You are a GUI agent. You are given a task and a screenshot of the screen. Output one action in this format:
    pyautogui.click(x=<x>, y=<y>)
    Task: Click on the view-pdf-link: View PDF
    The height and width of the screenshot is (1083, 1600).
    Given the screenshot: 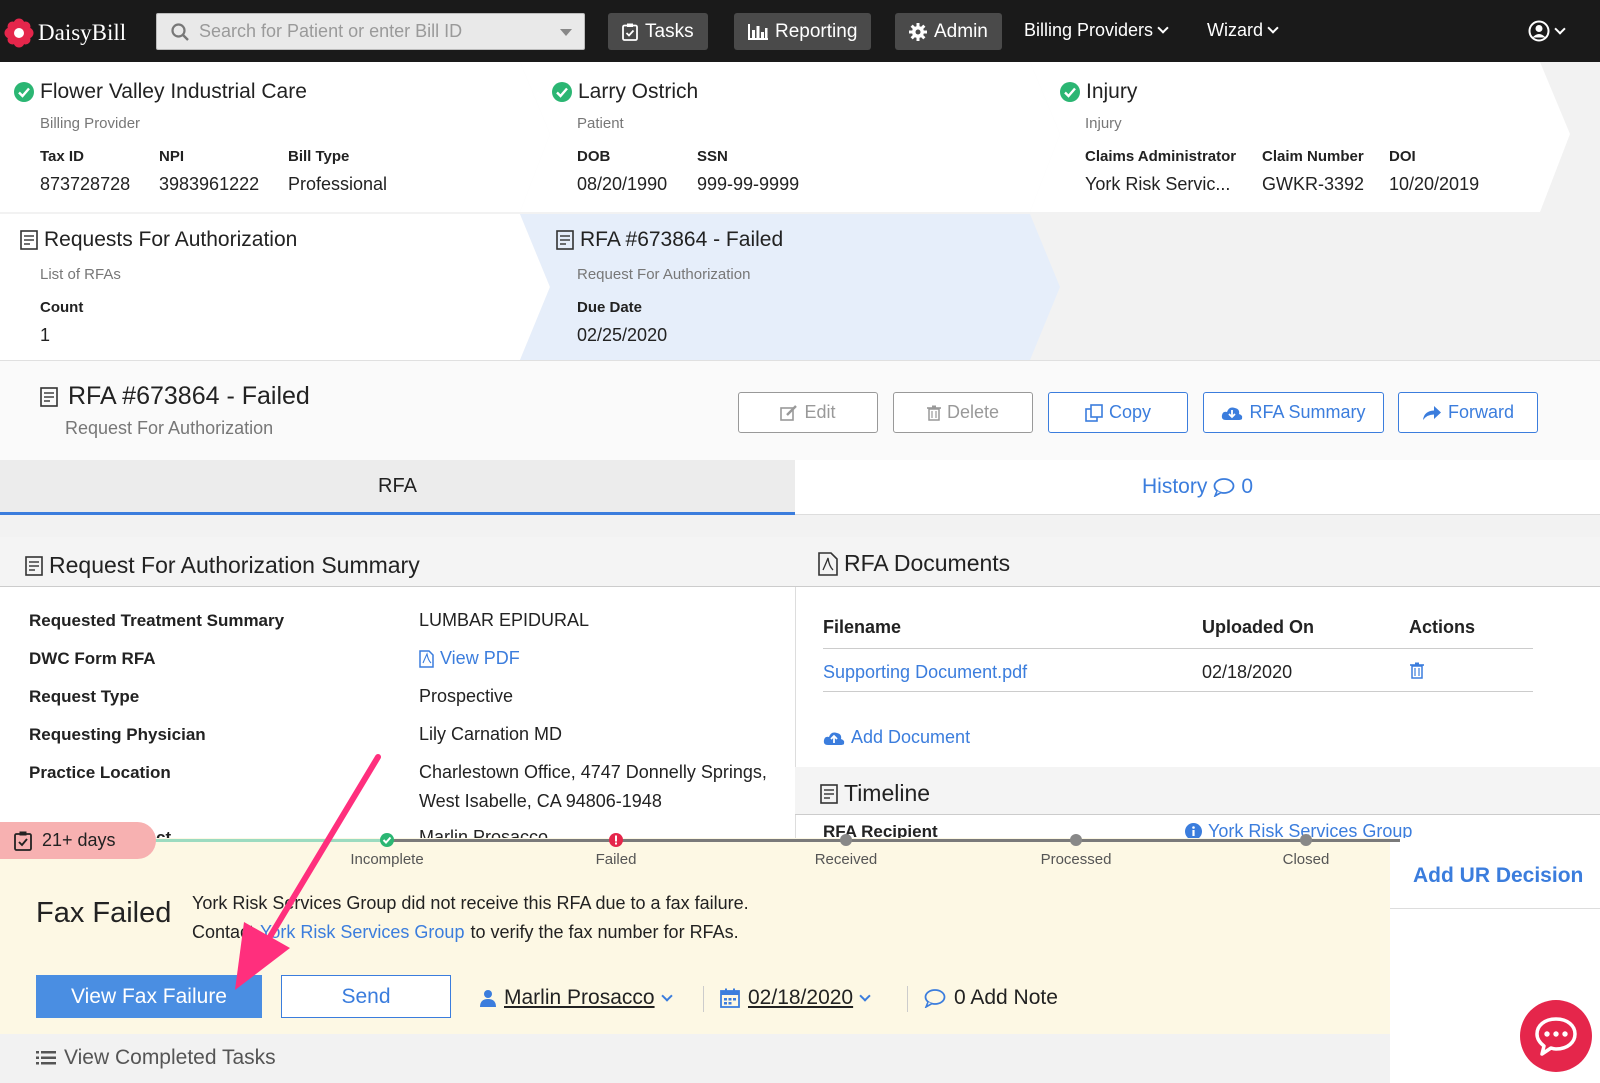 What is the action you would take?
    pyautogui.click(x=469, y=658)
    